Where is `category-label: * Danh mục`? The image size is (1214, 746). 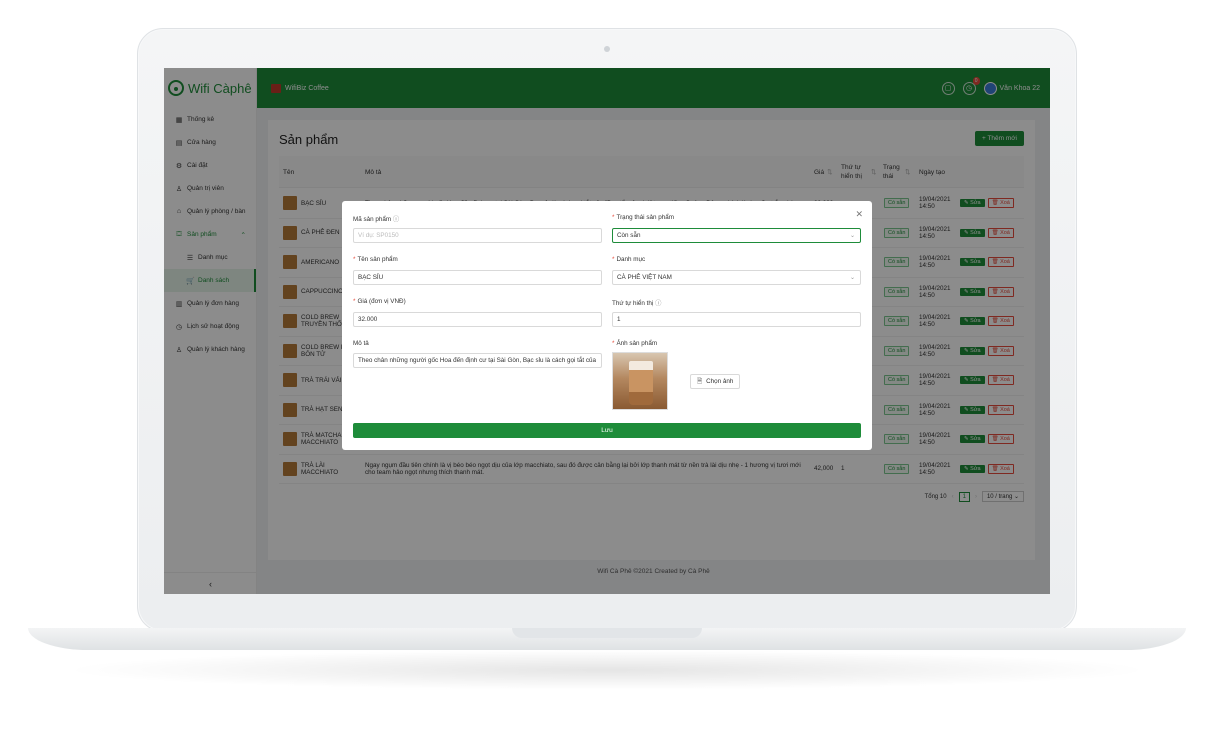
category-label: * Danh mục is located at coordinates (628, 259).